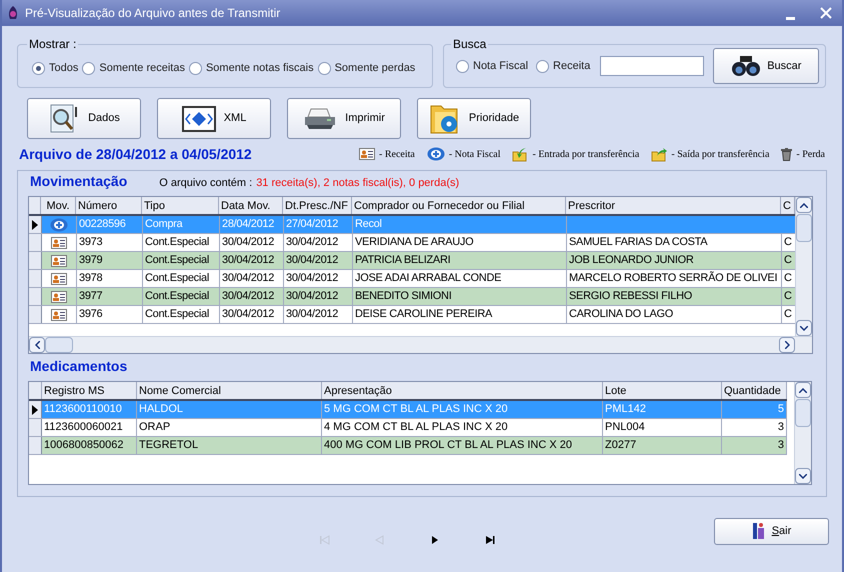  Describe the element at coordinates (412, 261) in the screenshot. I see `table-row: 3979 Cont.Especial 30/04/2012 30/04/2012 PATRICIA BELIZARI JOB LEONARDO JUNIOR C` at that location.